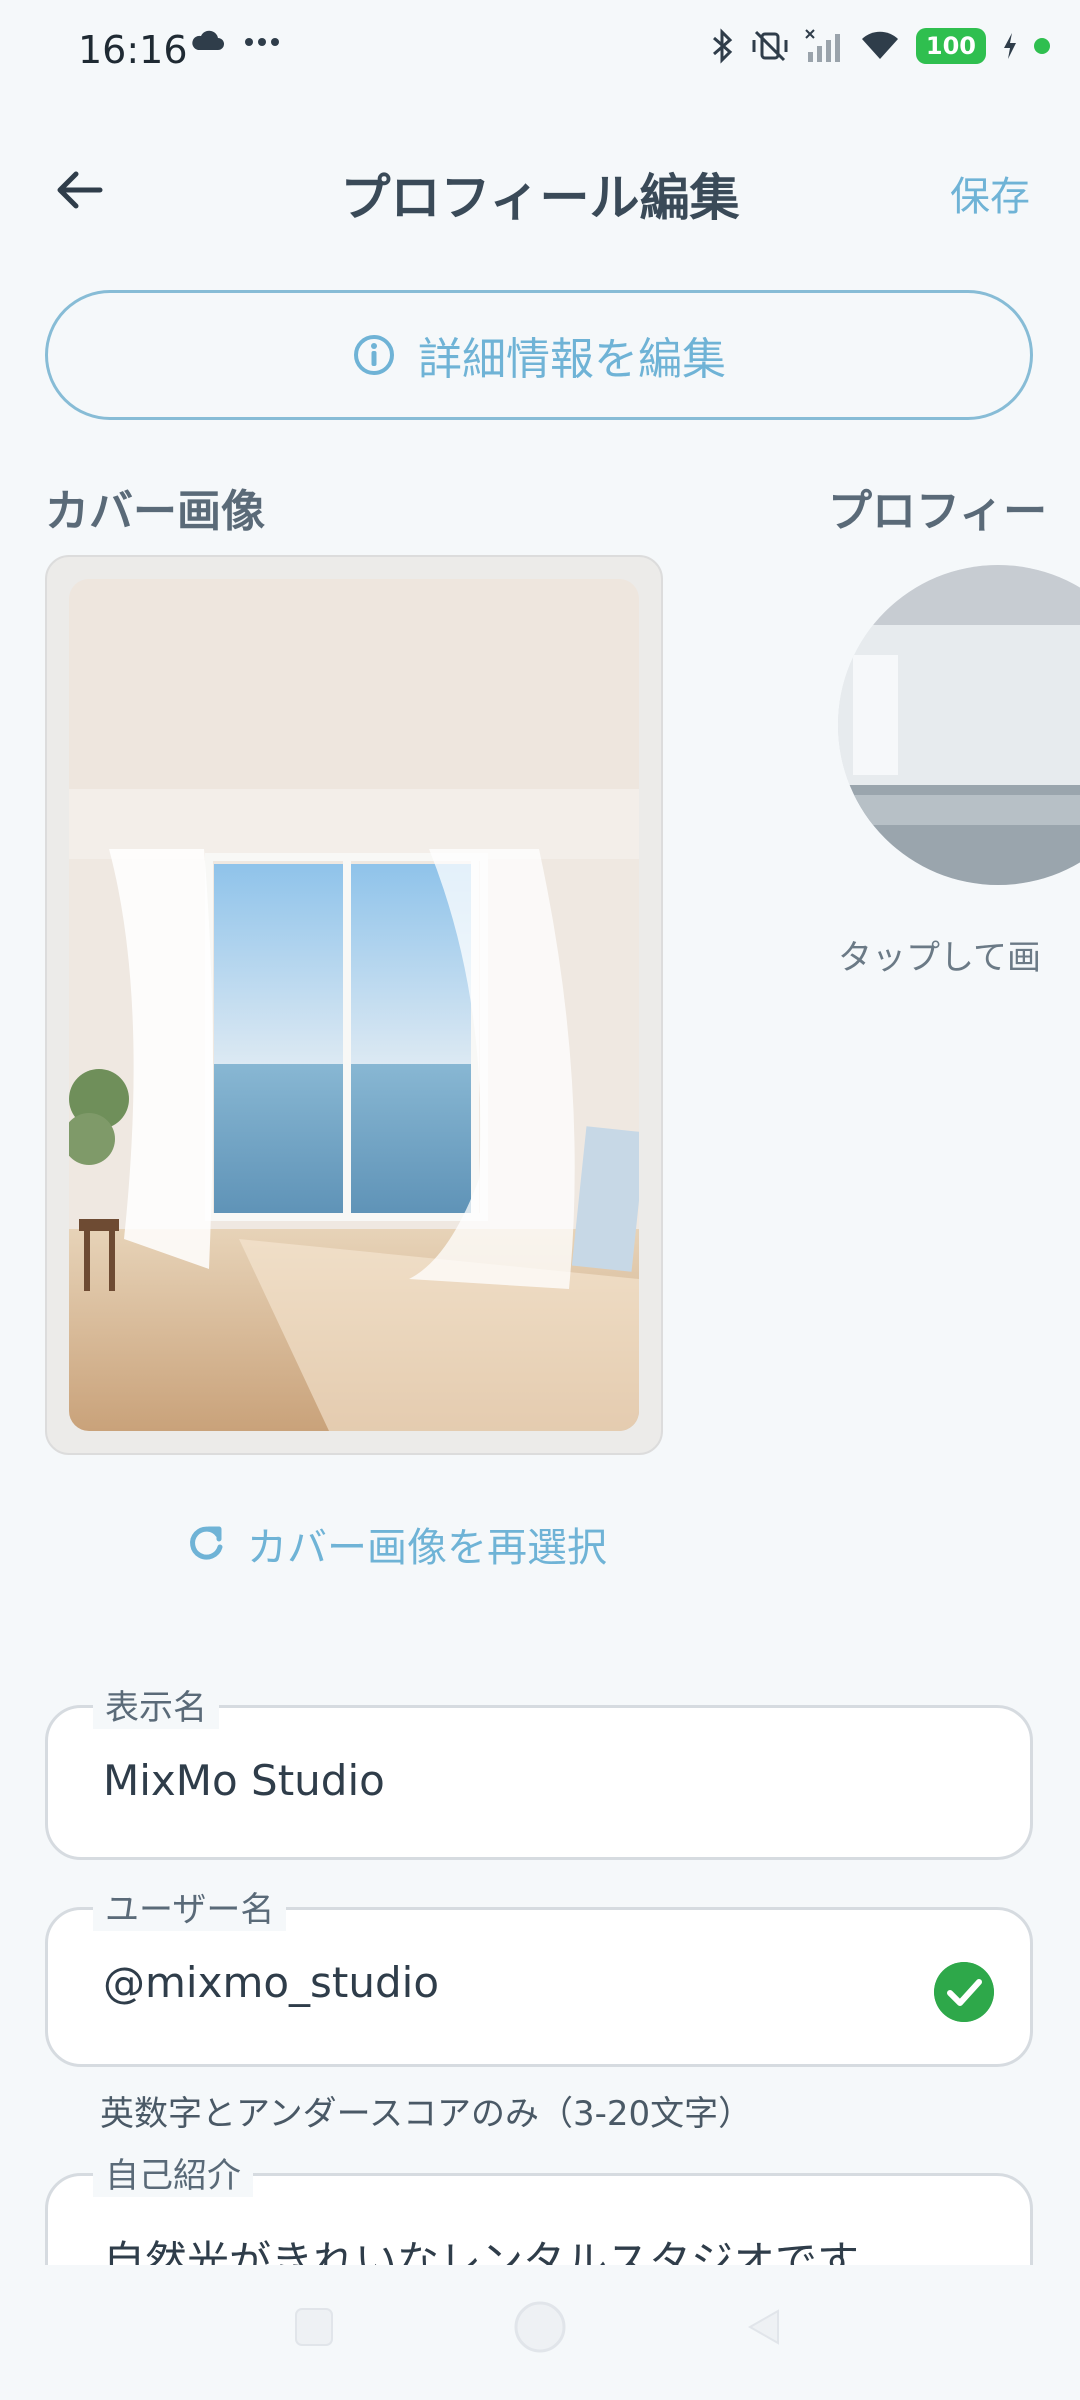 Image resolution: width=1080 pixels, height=2400 pixels. I want to click on reselect-cover-button: カバー画像を再選択, so click(396, 1544).